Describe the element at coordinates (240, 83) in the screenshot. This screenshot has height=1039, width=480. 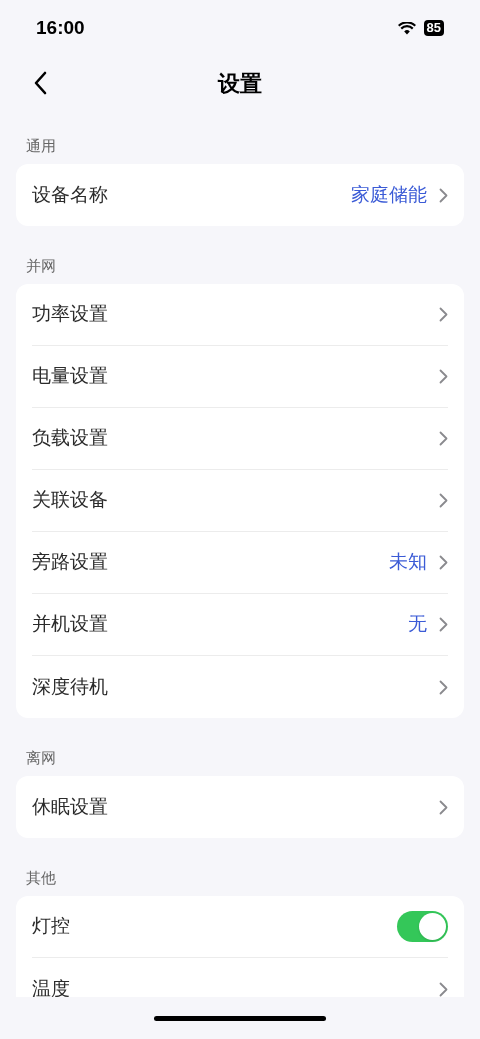
I see `page-title: 设置` at that location.